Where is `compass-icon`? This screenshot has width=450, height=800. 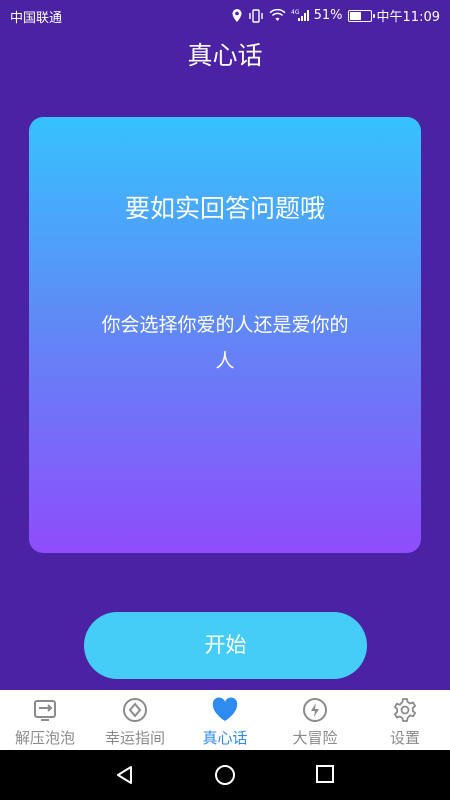
compass-icon is located at coordinates (135, 710).